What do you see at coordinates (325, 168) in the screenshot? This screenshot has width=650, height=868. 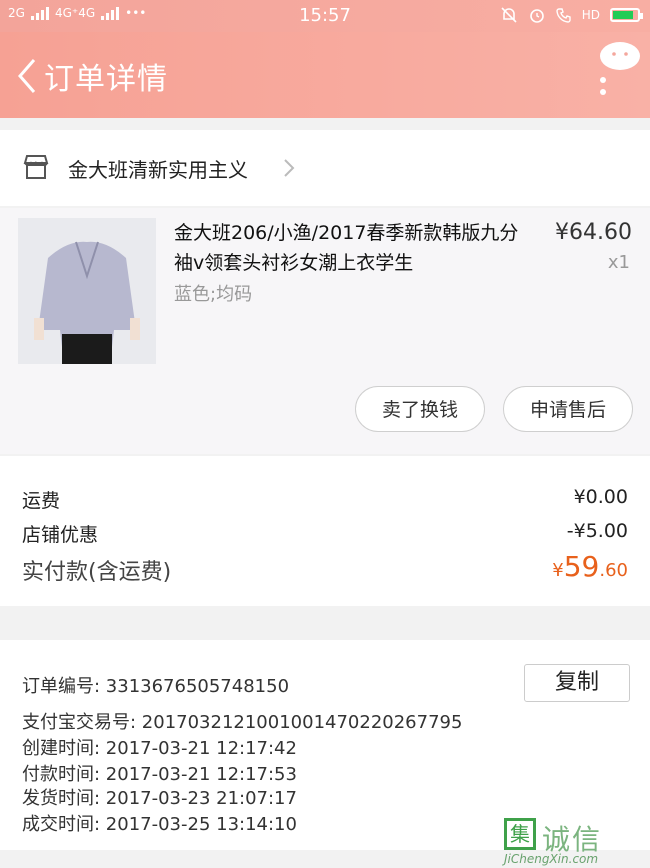 I see `shop-row: 金大班清新实用主义` at bounding box center [325, 168].